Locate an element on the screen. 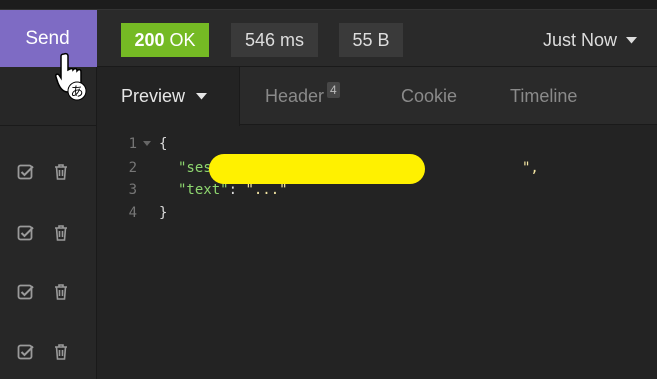  code-text: ", is located at coordinates (530, 168).